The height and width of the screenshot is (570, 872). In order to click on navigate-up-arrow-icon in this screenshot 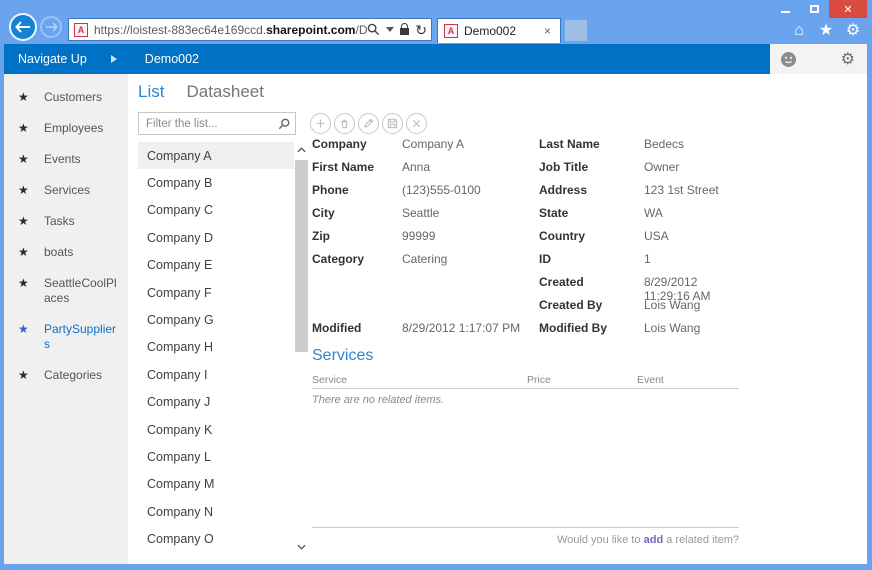, I will do `click(113, 59)`.